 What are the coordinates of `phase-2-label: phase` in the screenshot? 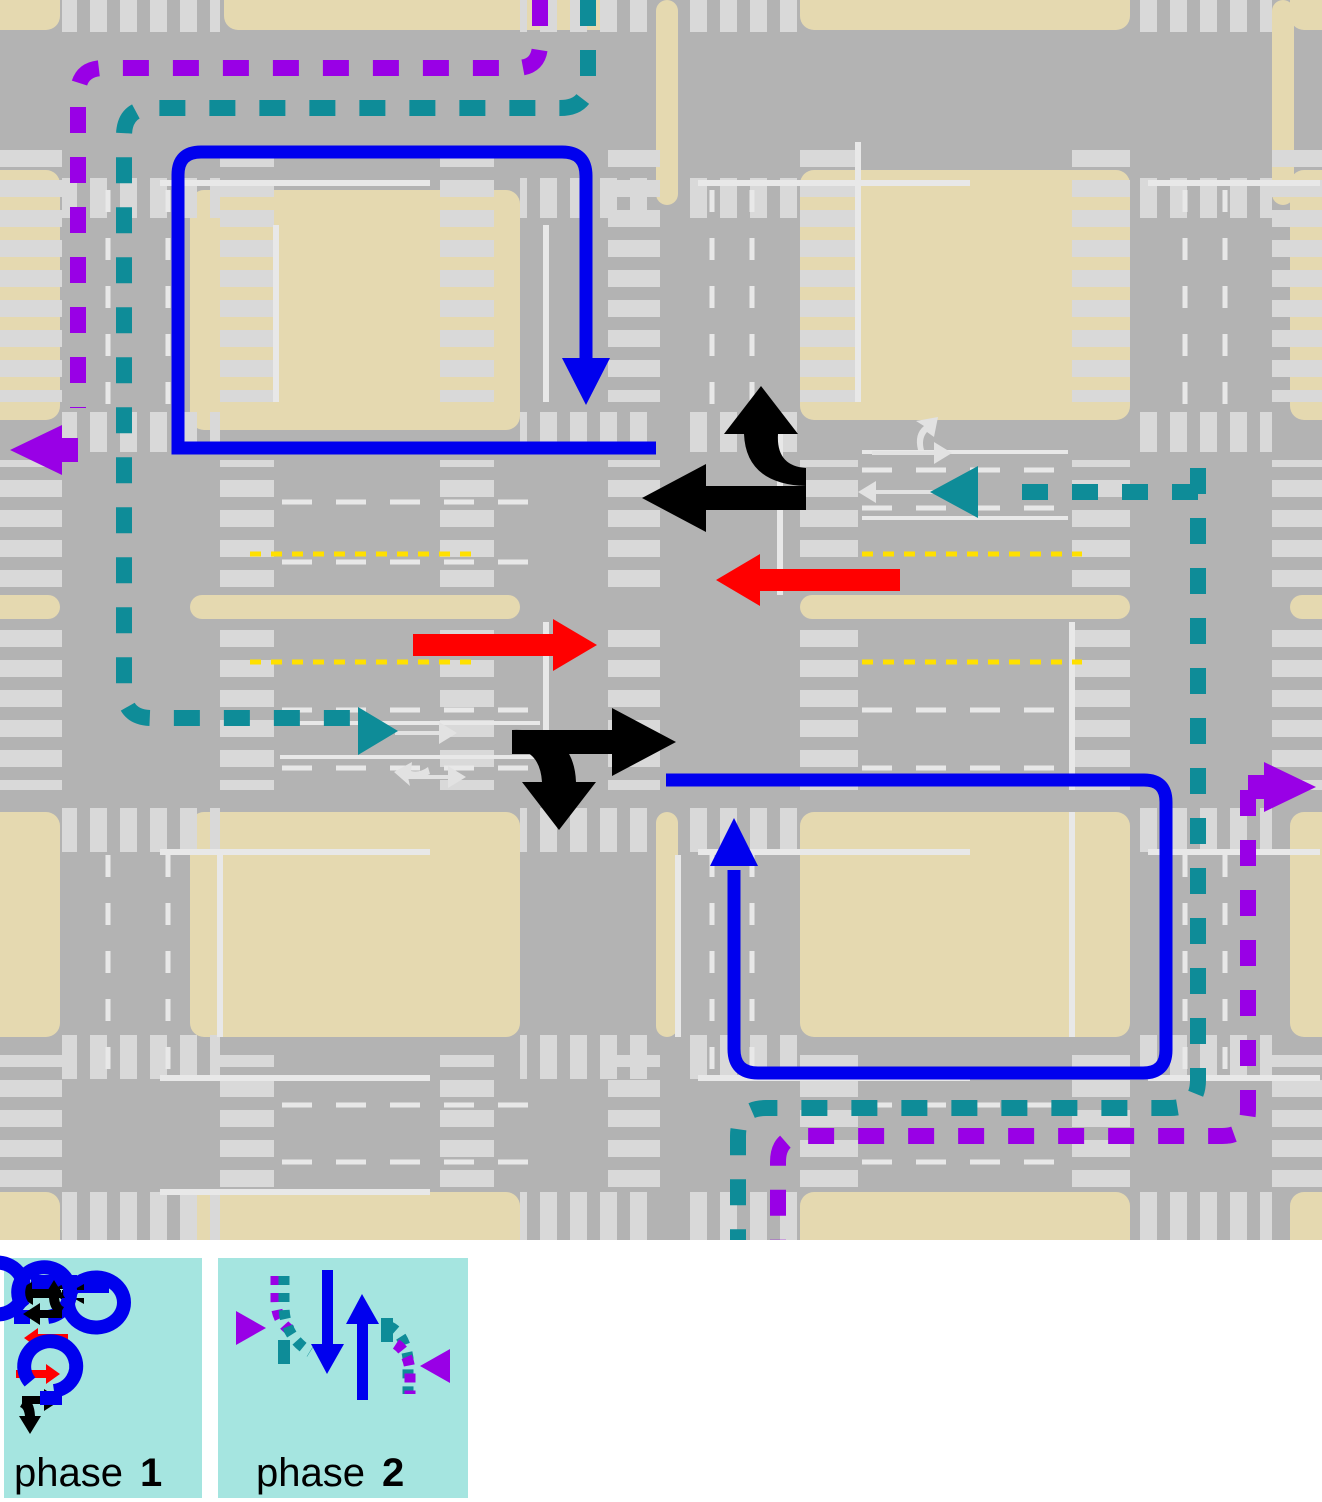 It's located at (310, 1473).